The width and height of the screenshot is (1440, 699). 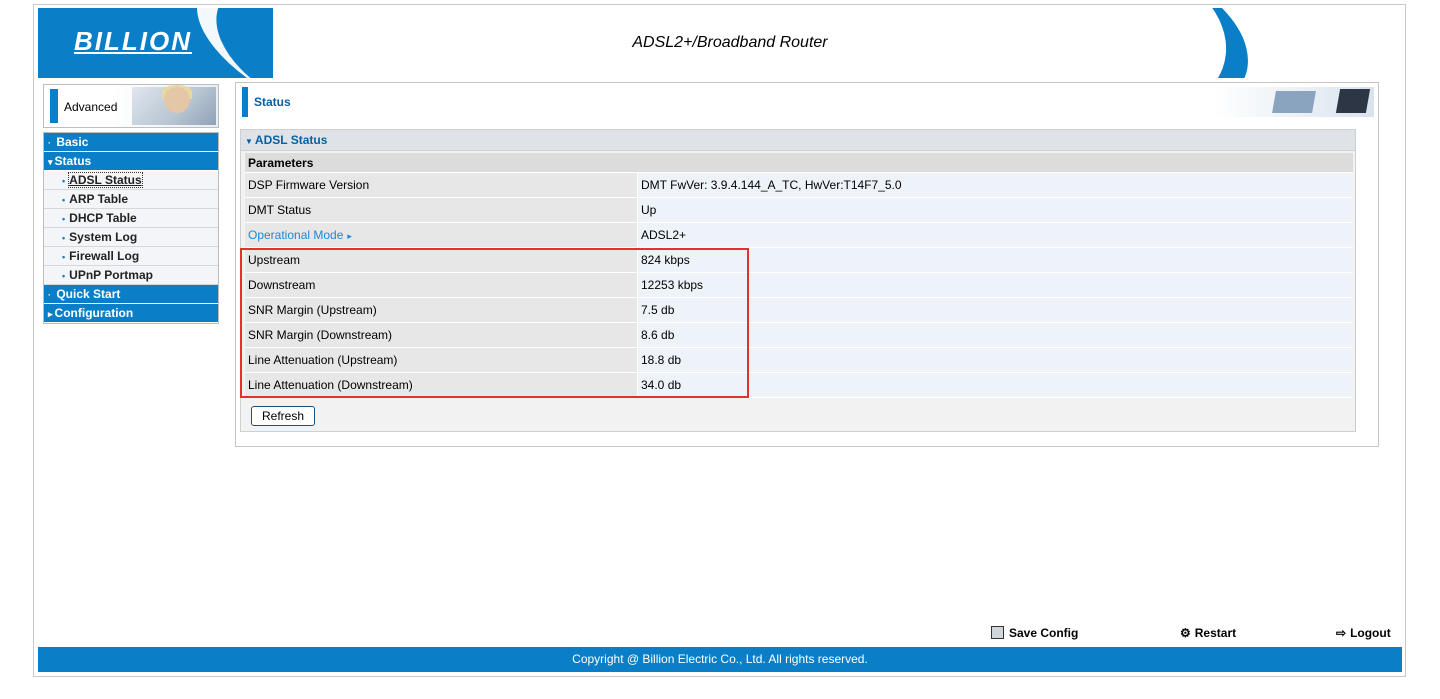 I want to click on table-row: Line Attenuation (Upstream) 18.8 db, so click(x=799, y=360).